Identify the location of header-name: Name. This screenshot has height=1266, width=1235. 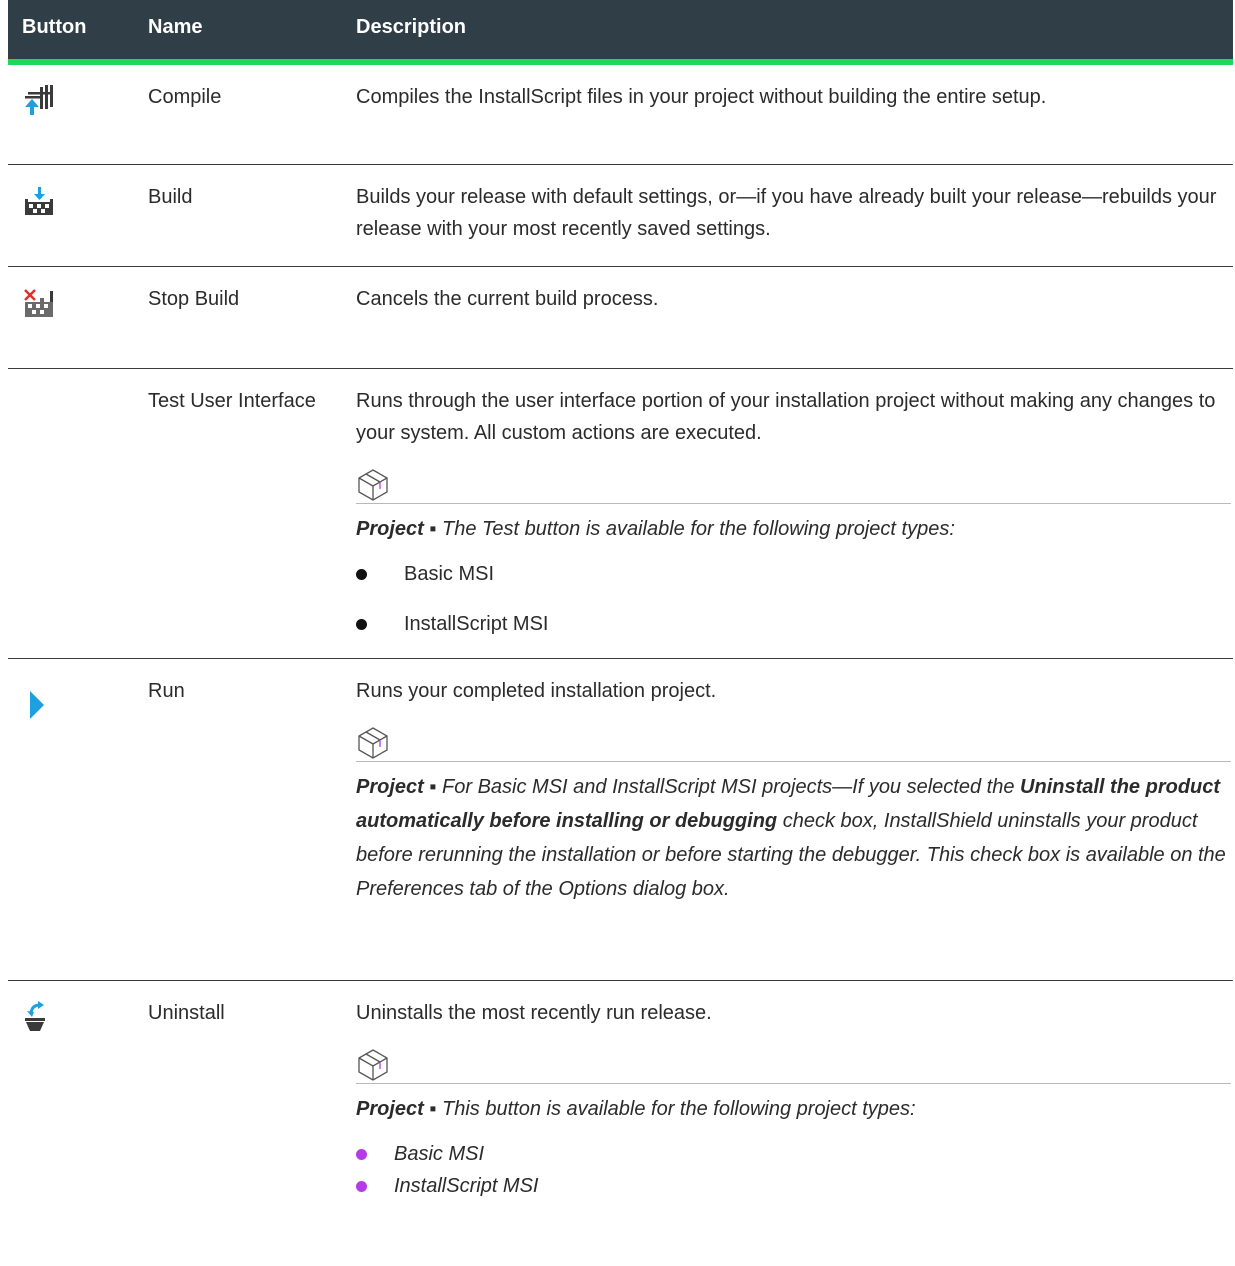
(241, 32).